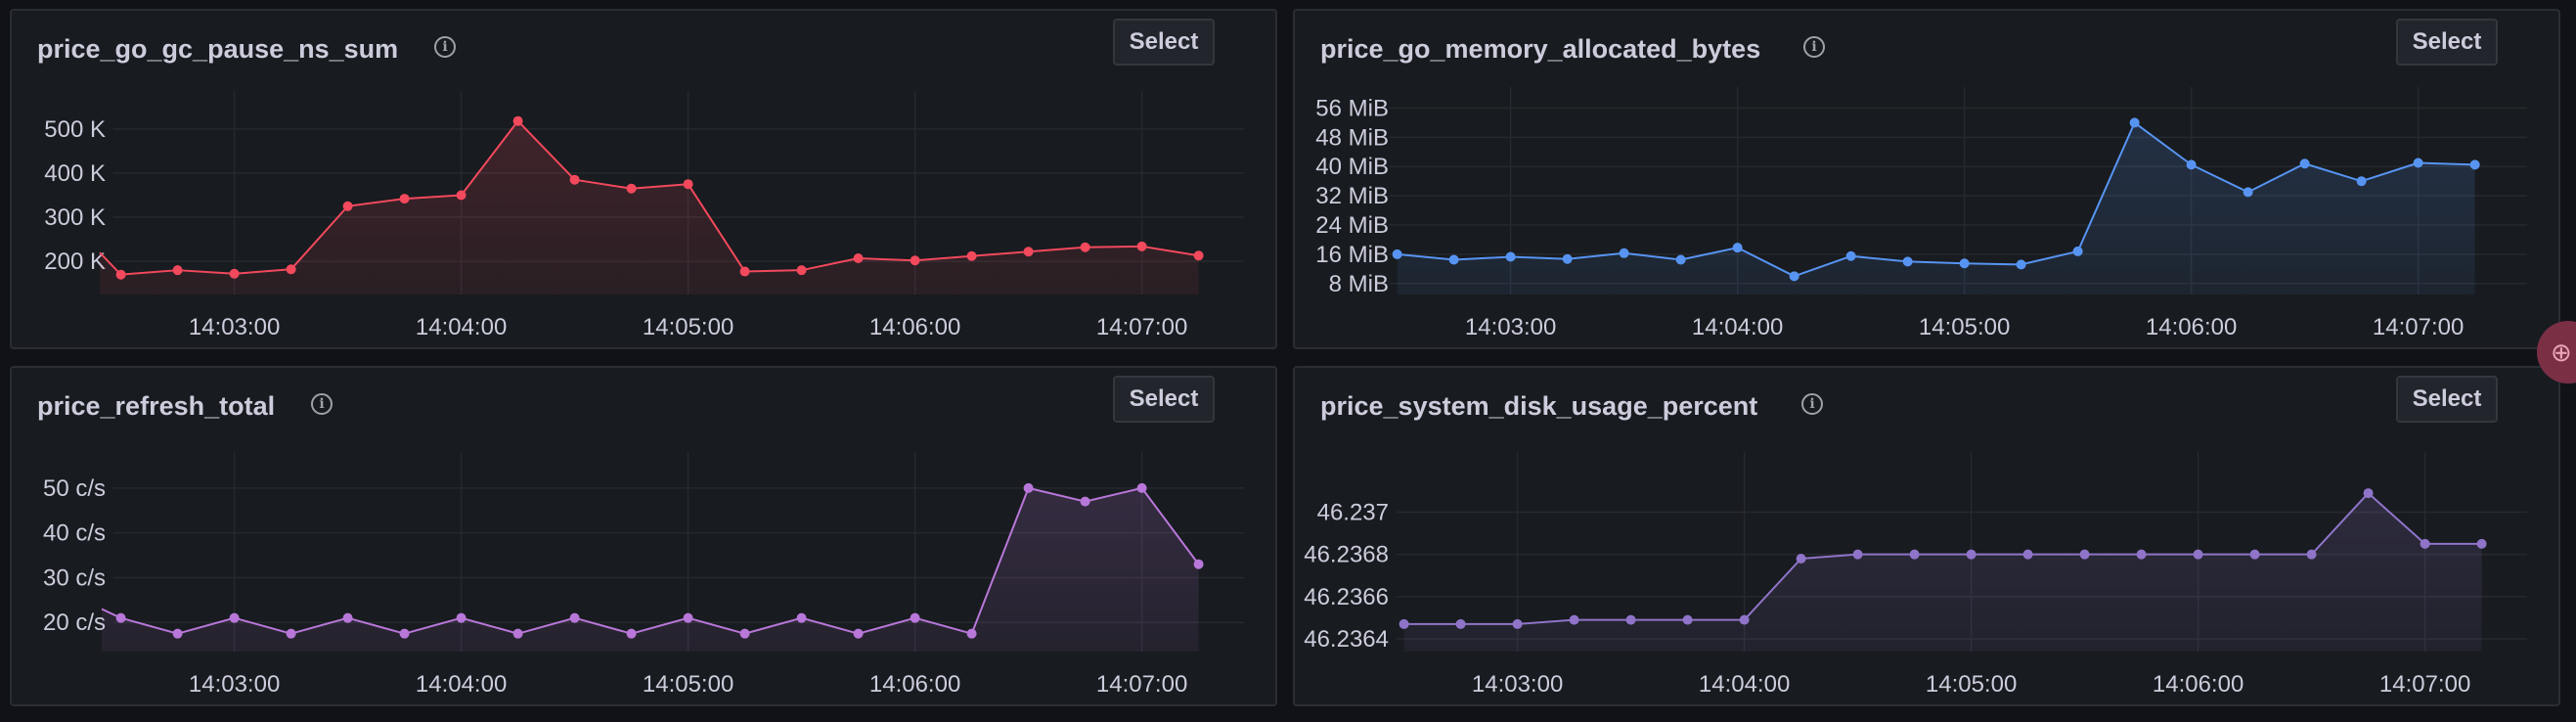 This screenshot has width=2576, height=722. Describe the element at coordinates (1352, 167) in the screenshot. I see `y-tick-label: 40 MiB` at that location.